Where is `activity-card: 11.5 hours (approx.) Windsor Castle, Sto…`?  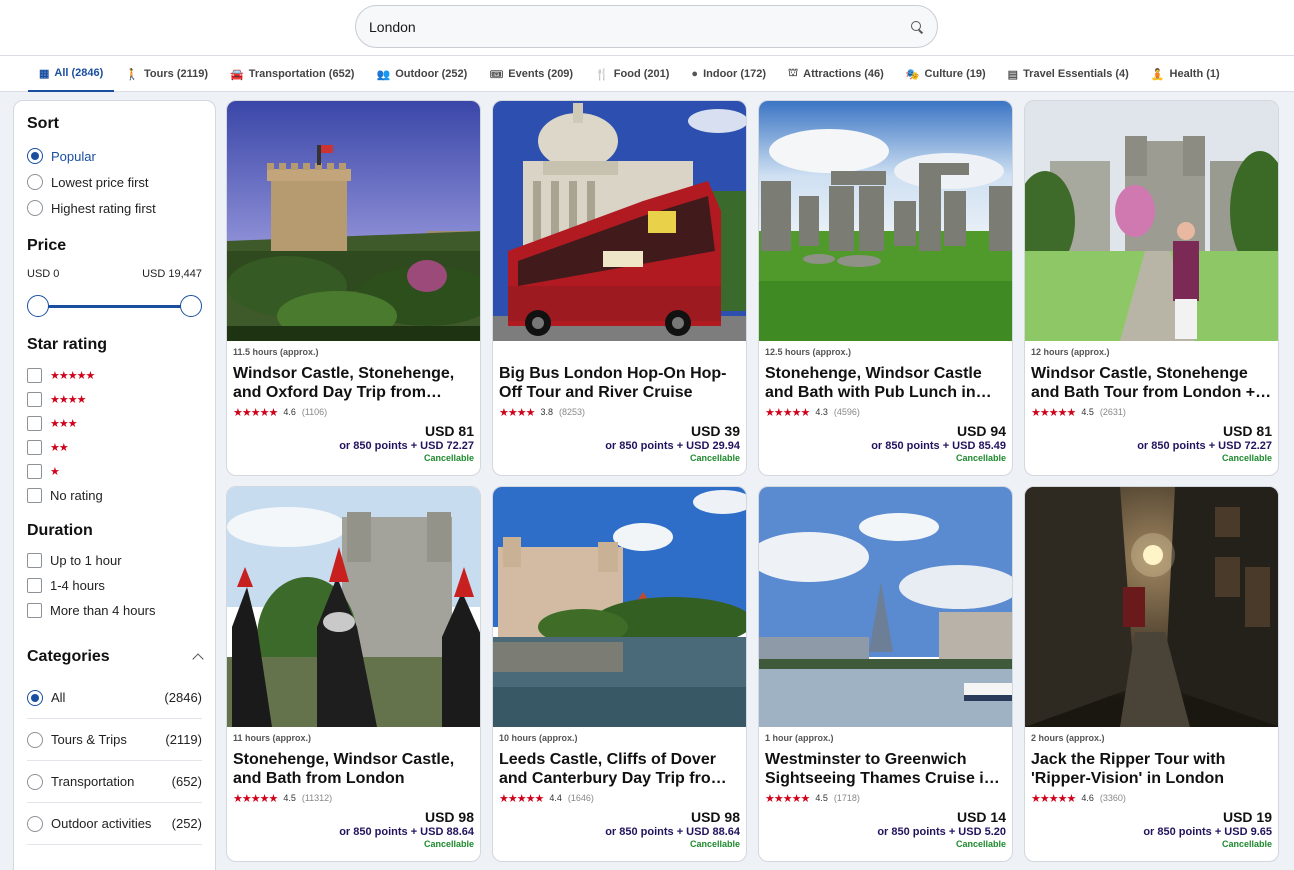
activity-card: 11.5 hours (approx.) Windsor Castle, Sto… is located at coordinates (353, 288).